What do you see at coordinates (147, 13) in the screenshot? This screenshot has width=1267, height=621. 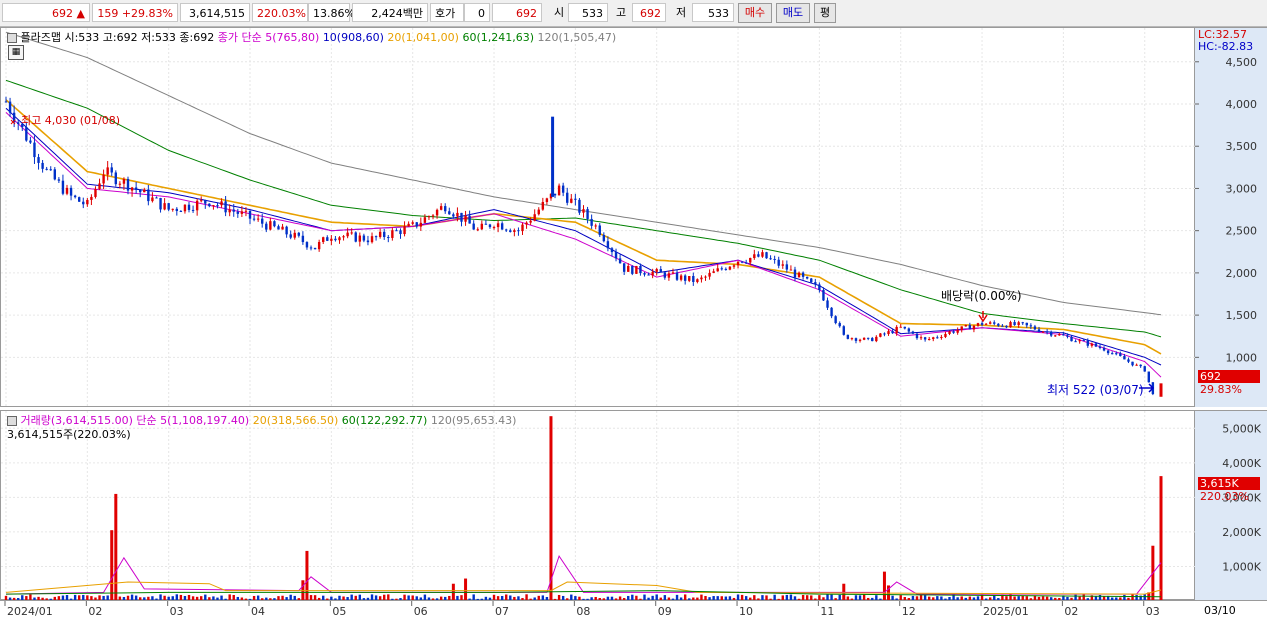 I see `change-pct: +29.83%` at bounding box center [147, 13].